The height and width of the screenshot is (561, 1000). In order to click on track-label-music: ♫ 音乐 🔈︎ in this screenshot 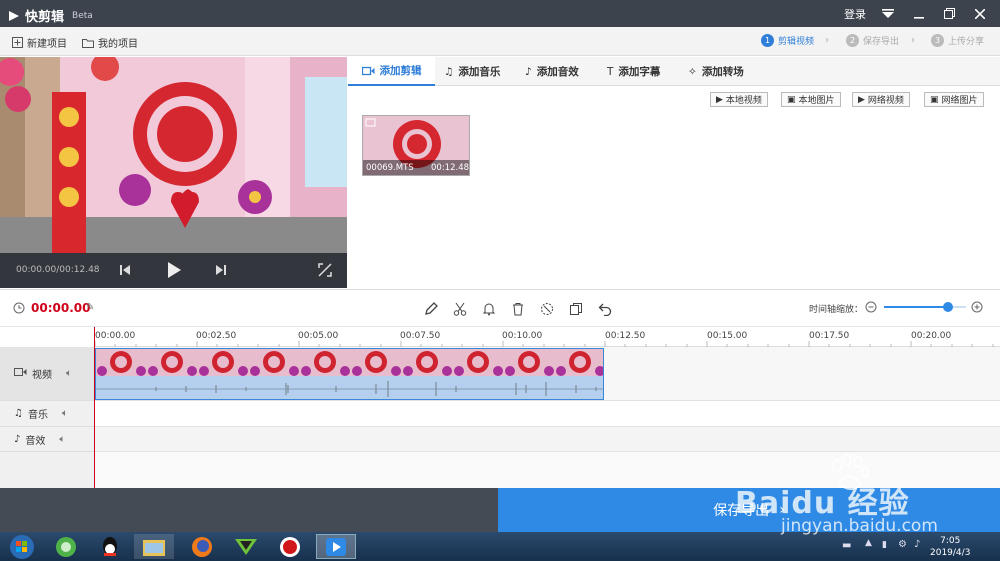, I will do `click(47, 414)`.